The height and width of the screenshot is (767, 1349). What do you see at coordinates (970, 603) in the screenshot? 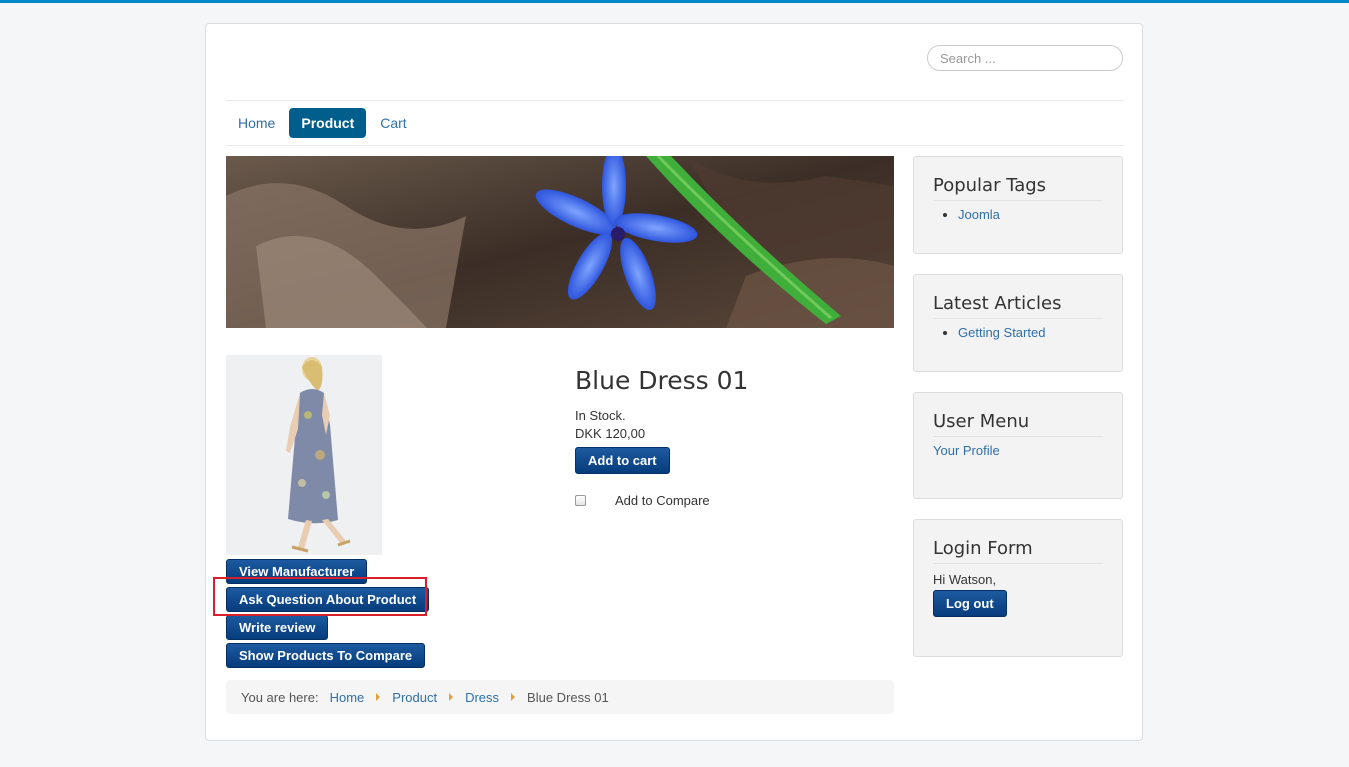
I see `logout-button: Log out` at bounding box center [970, 603].